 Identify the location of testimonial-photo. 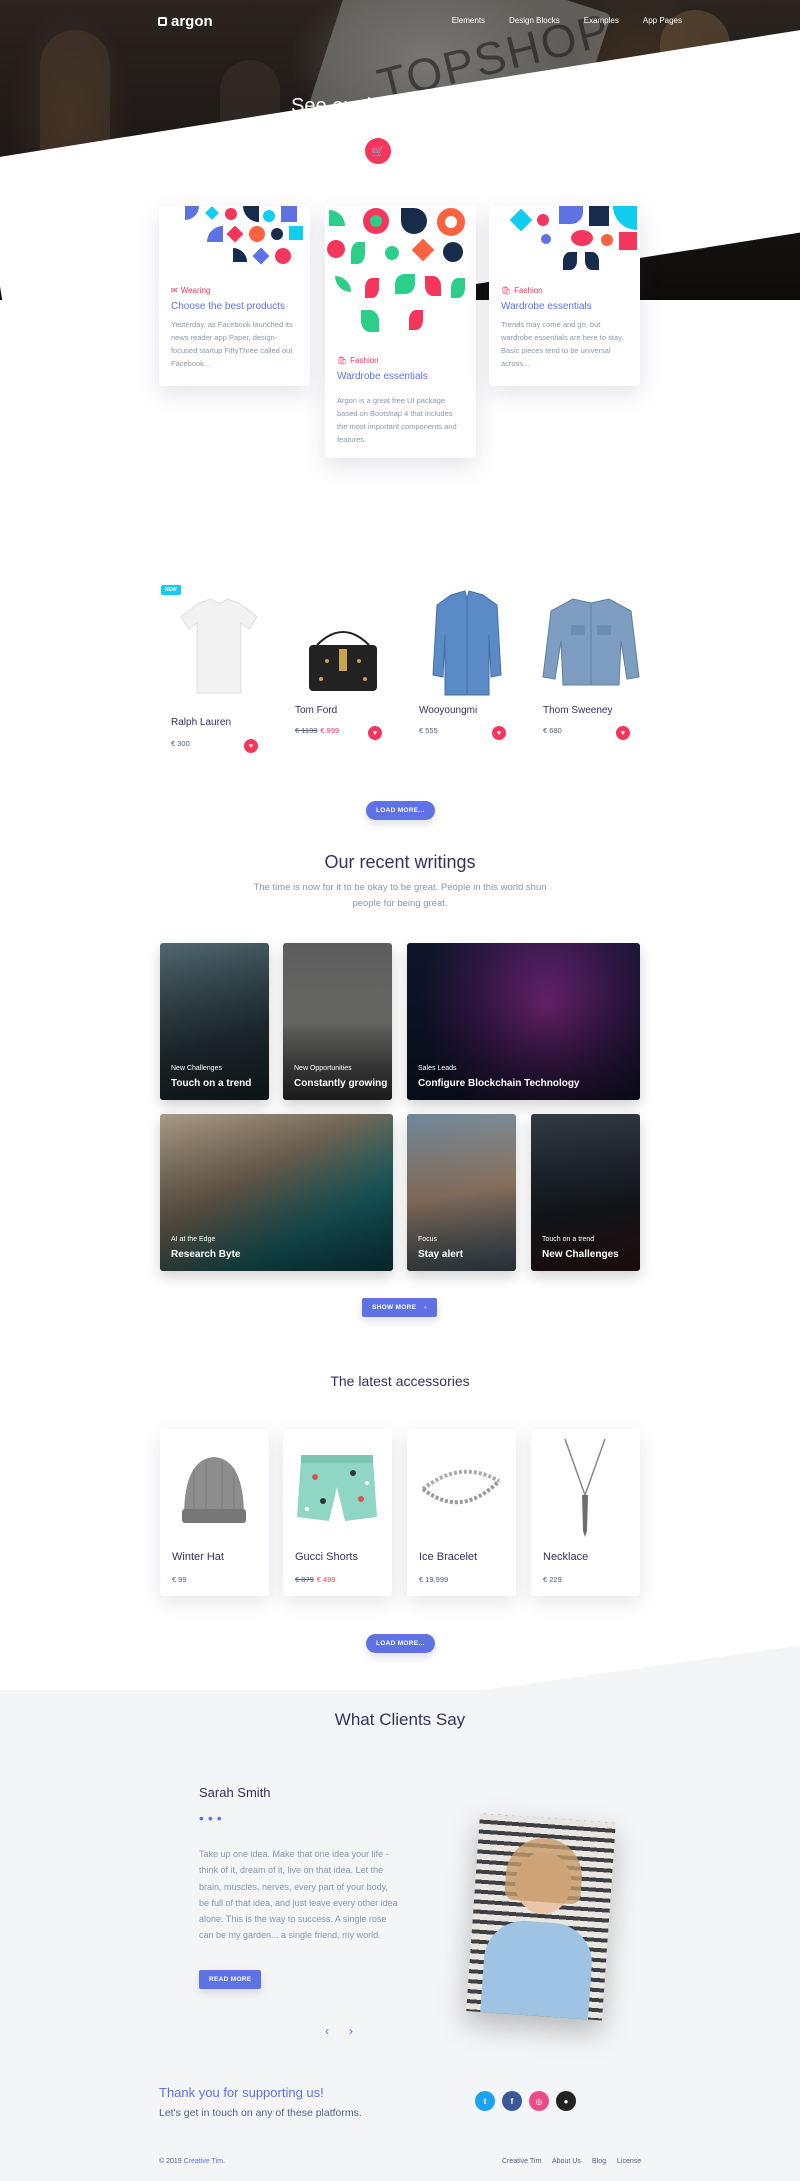
(541, 1917).